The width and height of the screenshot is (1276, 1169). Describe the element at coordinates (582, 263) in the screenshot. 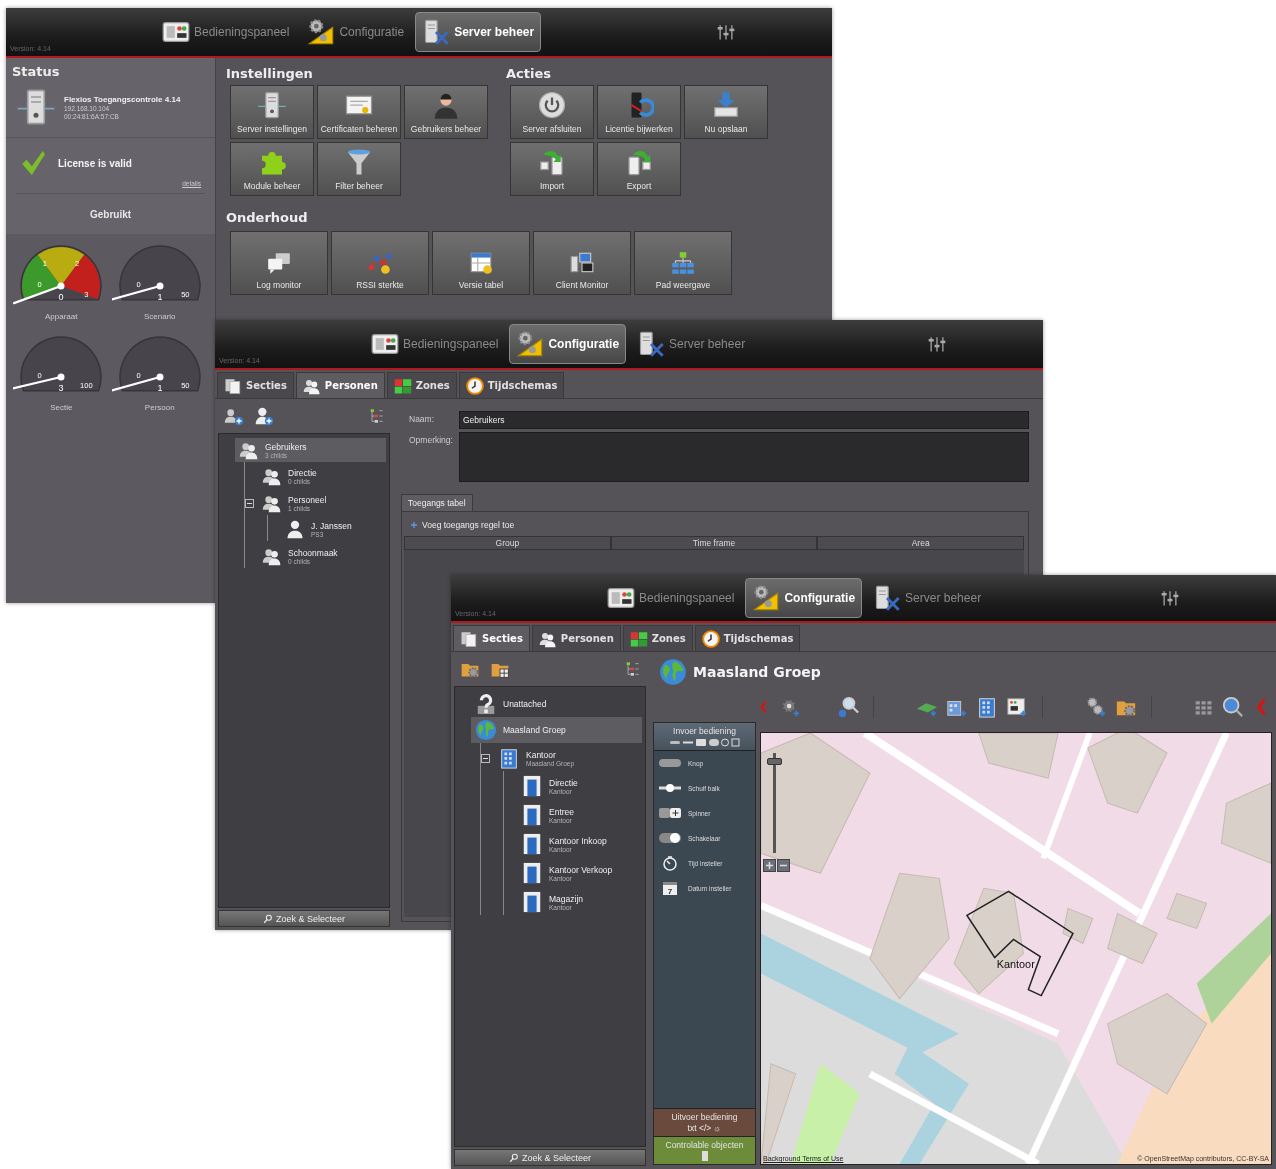

I see `tile-button: Client Monitor` at that location.